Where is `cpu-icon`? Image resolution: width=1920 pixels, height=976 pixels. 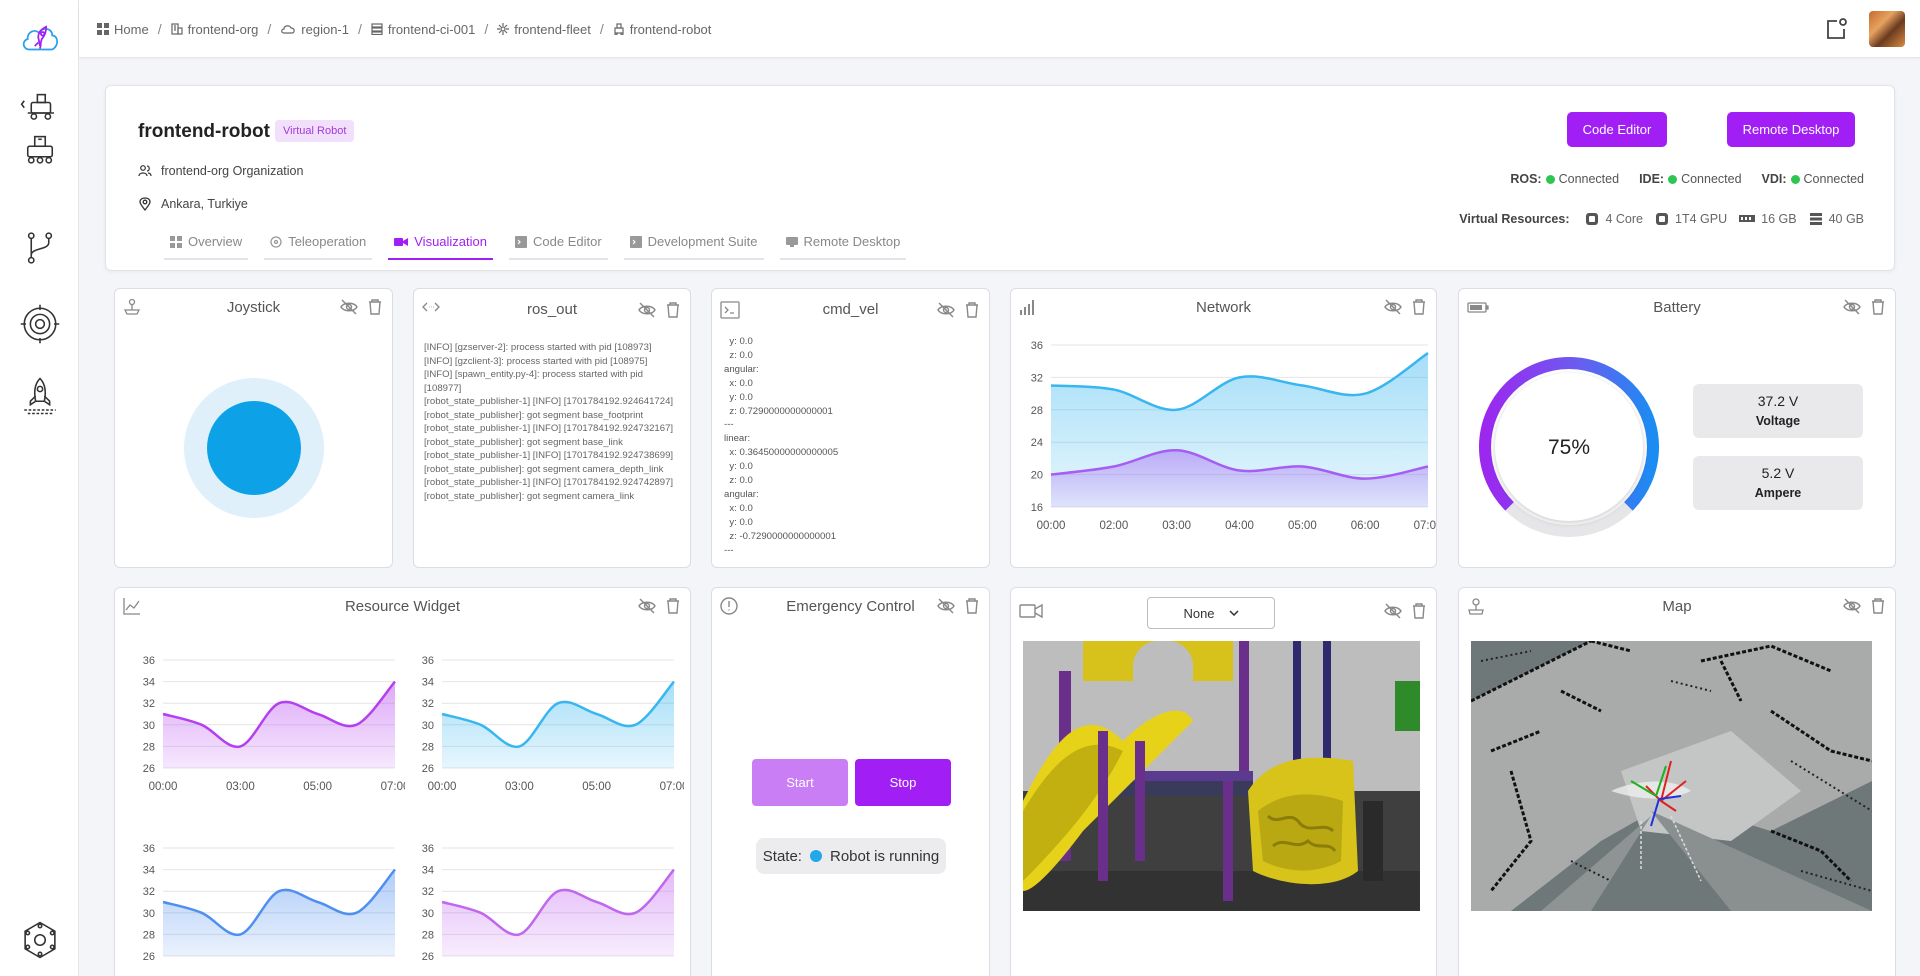
cpu-icon is located at coordinates (1592, 219).